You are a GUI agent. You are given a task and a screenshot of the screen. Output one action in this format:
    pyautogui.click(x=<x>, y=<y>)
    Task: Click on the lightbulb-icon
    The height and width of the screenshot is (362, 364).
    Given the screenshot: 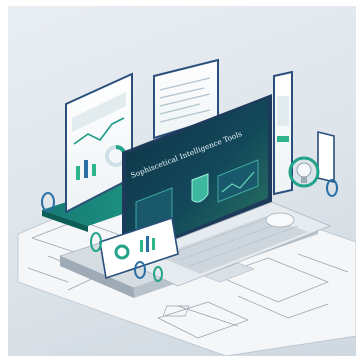 What is the action you would take?
    pyautogui.click(x=304, y=172)
    